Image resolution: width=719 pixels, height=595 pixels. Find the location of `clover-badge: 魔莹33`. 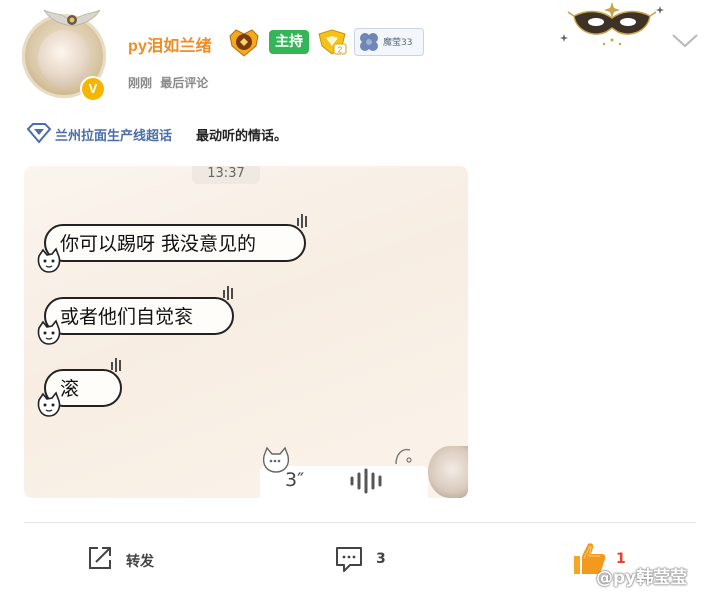

clover-badge: 魔莹33 is located at coordinates (389, 42).